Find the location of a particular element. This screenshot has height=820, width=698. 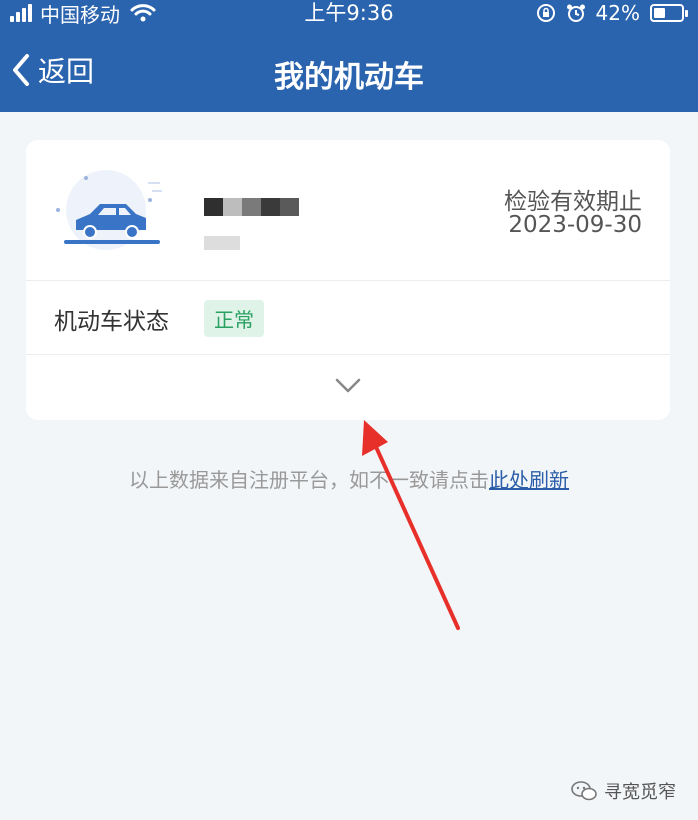

top-header: 中国移动 上午9:36 42% 返回 我的机动车 is located at coordinates (349, 56).